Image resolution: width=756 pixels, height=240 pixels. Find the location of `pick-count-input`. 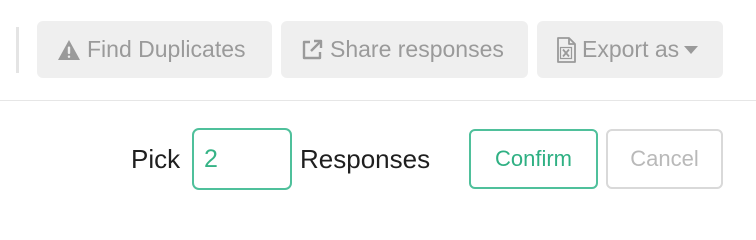

pick-count-input is located at coordinates (242, 159).